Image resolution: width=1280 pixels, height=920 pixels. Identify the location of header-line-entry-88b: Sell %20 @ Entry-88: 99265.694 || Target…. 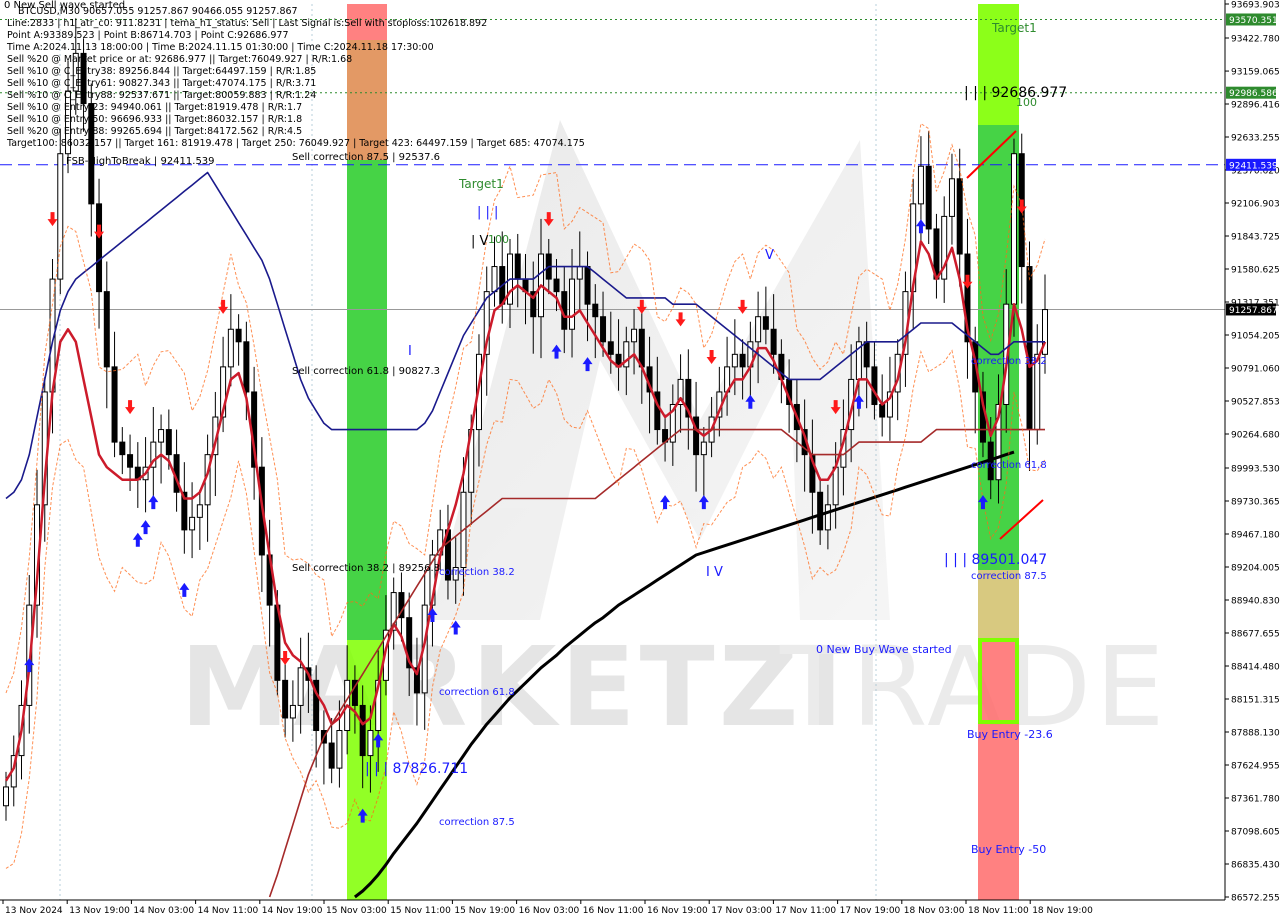
(154, 131).